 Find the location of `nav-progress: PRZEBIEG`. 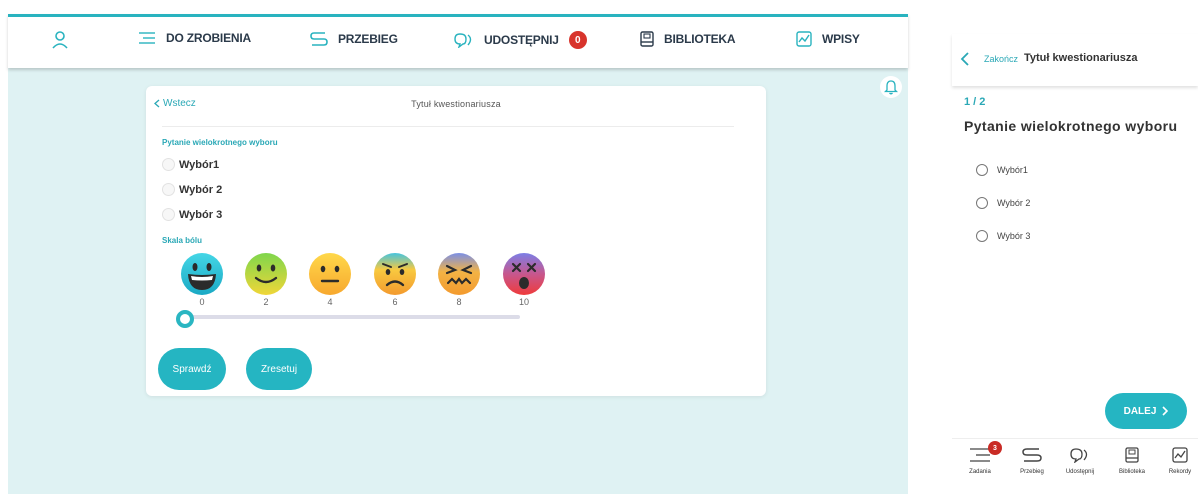

nav-progress: PRZEBIEG is located at coordinates (354, 39).